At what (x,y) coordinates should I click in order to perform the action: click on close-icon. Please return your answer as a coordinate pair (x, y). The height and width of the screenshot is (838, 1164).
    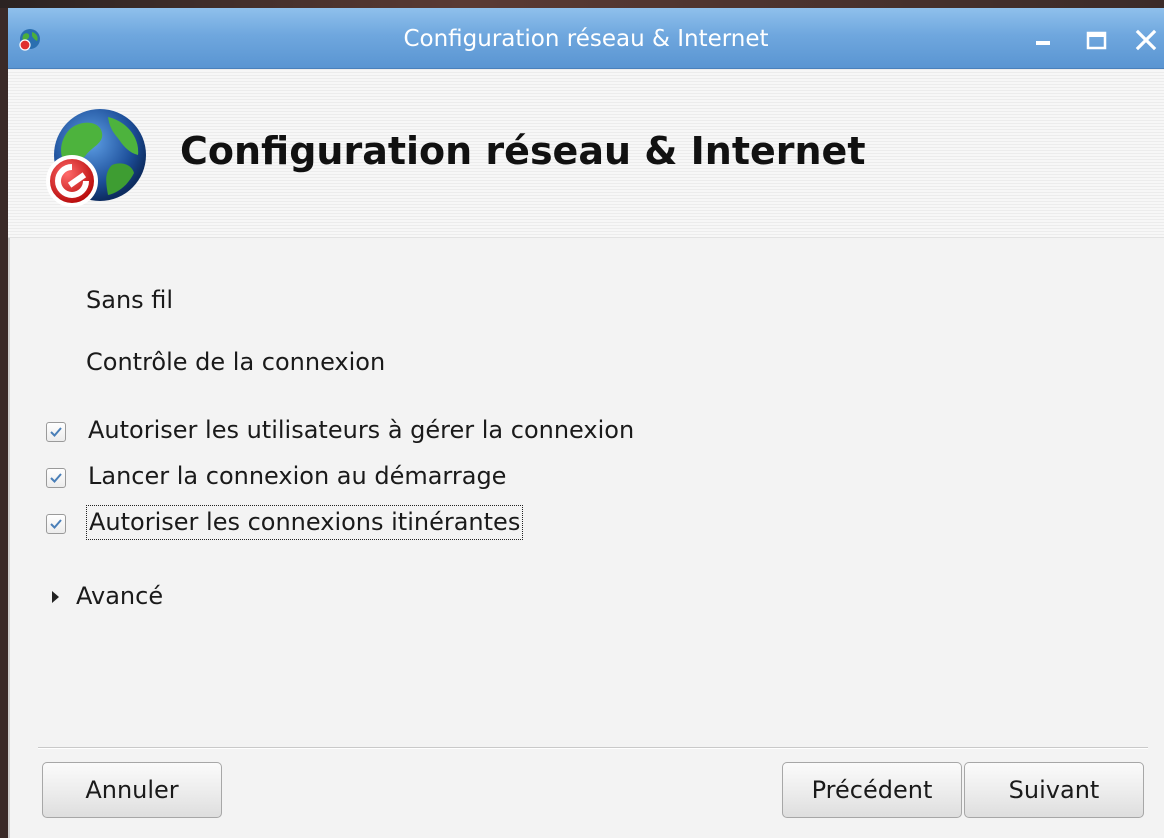
    Looking at the image, I should click on (1146, 40).